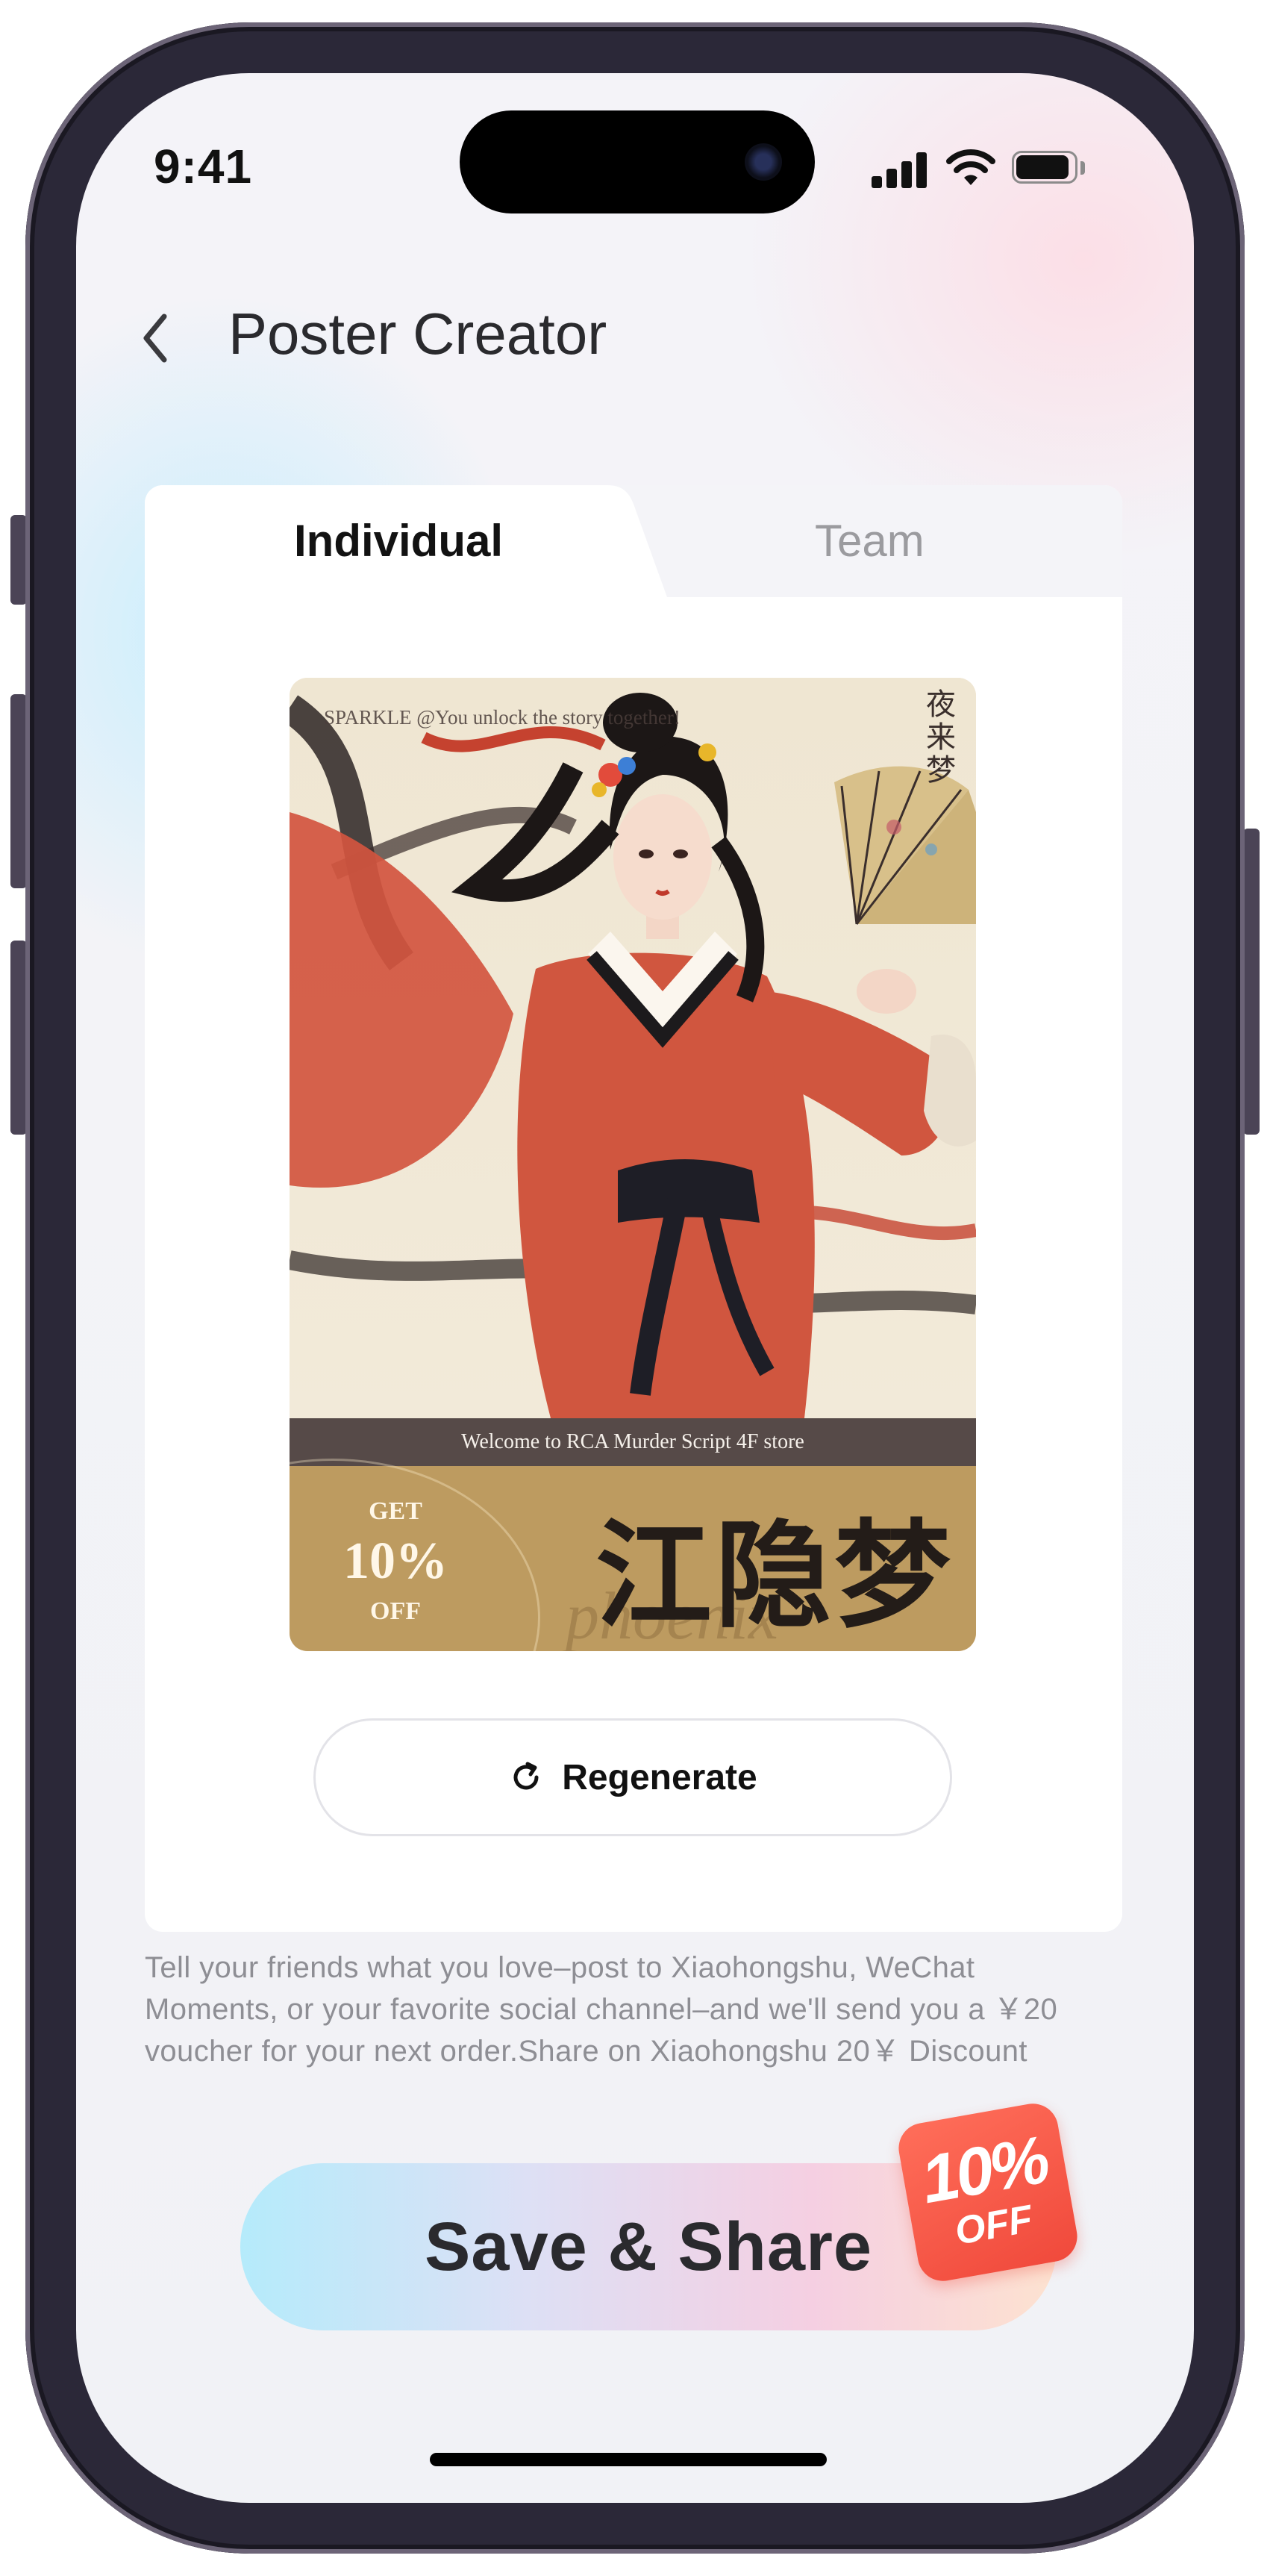  Describe the element at coordinates (870, 541) in the screenshot. I see `tab-team: Team` at that location.